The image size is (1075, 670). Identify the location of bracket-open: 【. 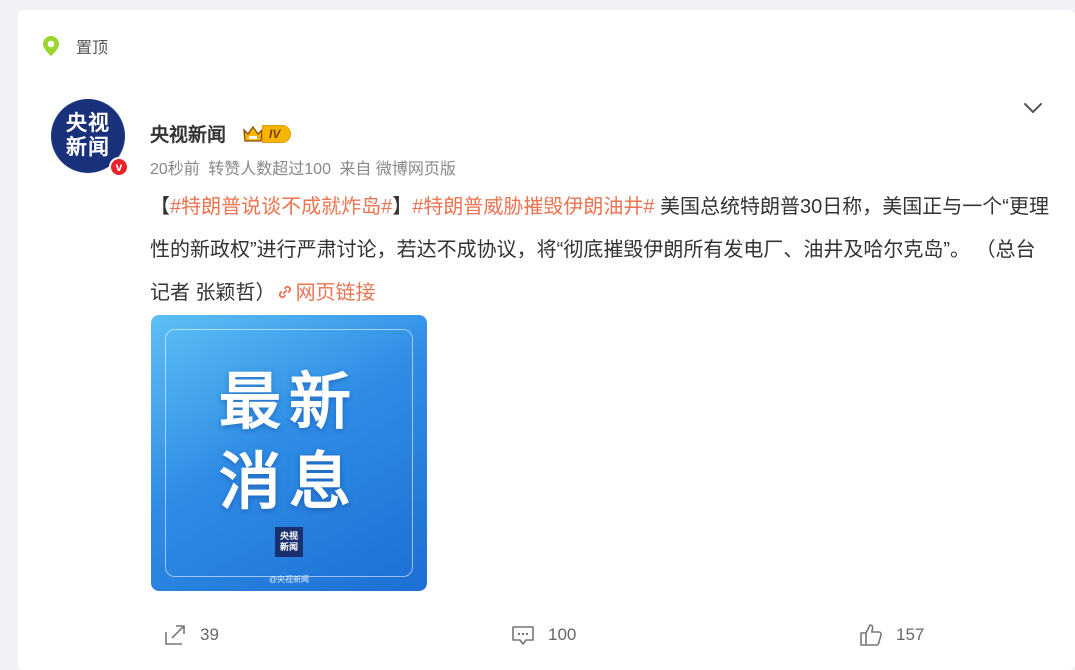
(160, 207).